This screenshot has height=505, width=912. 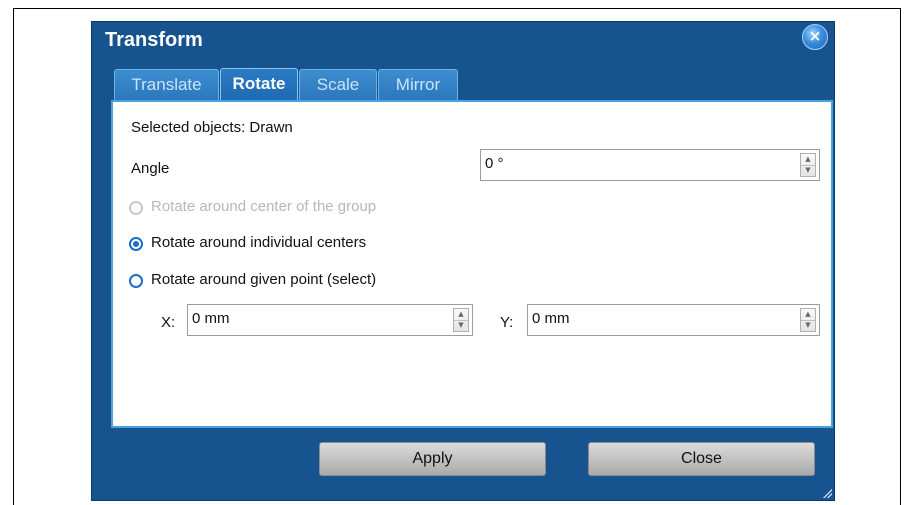 What do you see at coordinates (212, 127) in the screenshot?
I see `selected-objects-label: Selected objects: Drawn` at bounding box center [212, 127].